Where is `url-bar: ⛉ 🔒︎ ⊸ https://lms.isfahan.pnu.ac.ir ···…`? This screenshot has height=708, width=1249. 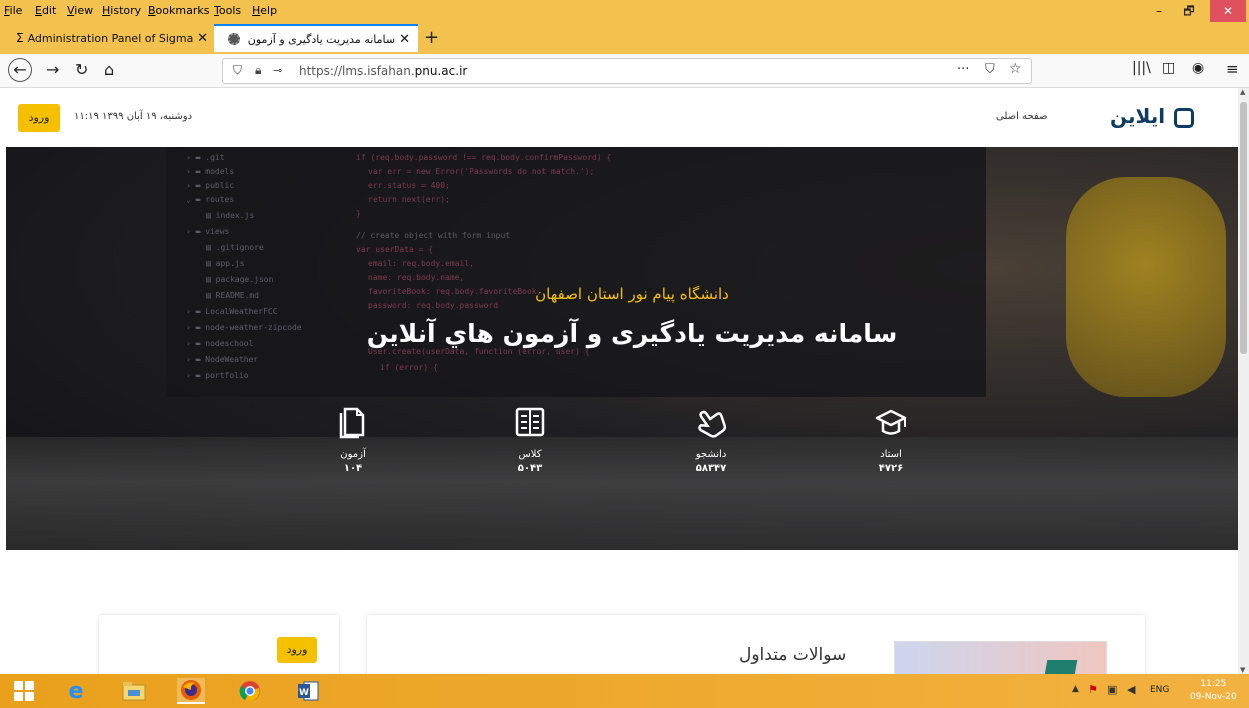 url-bar: ⛉ 🔒︎ ⊸ https://lms.isfahan.pnu.ac.ir ···… is located at coordinates (627, 71).